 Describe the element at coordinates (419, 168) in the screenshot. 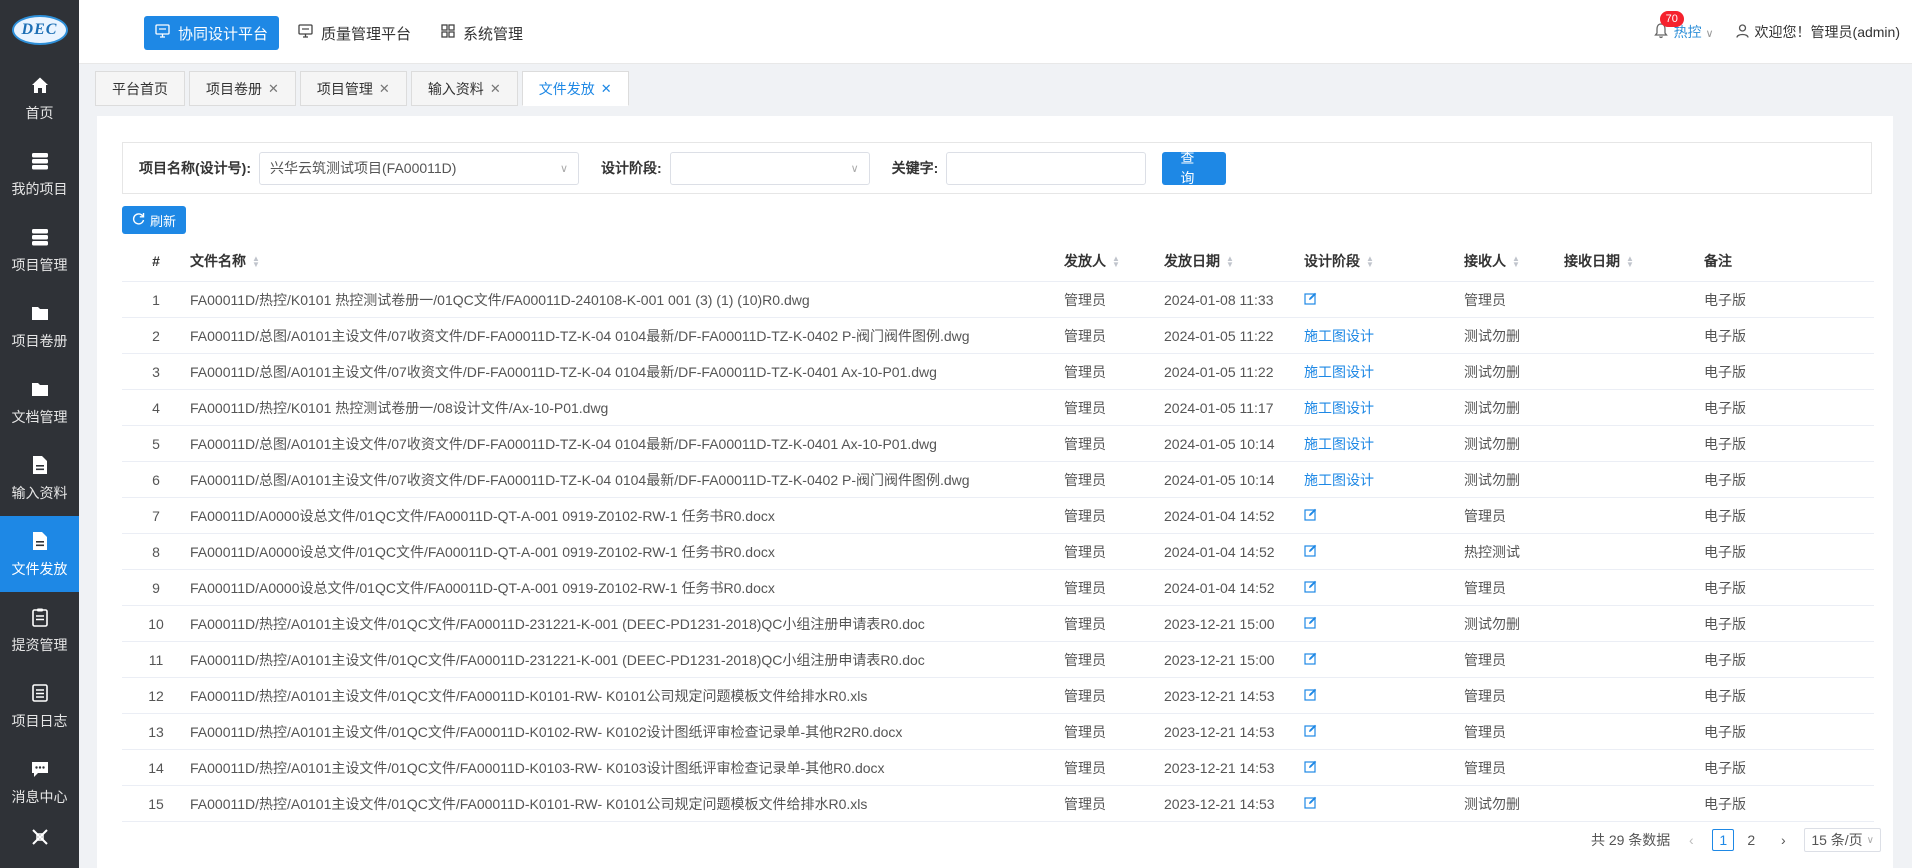

I see `project-select: 兴华云筑测试项目(FA00011D) ∨` at that location.